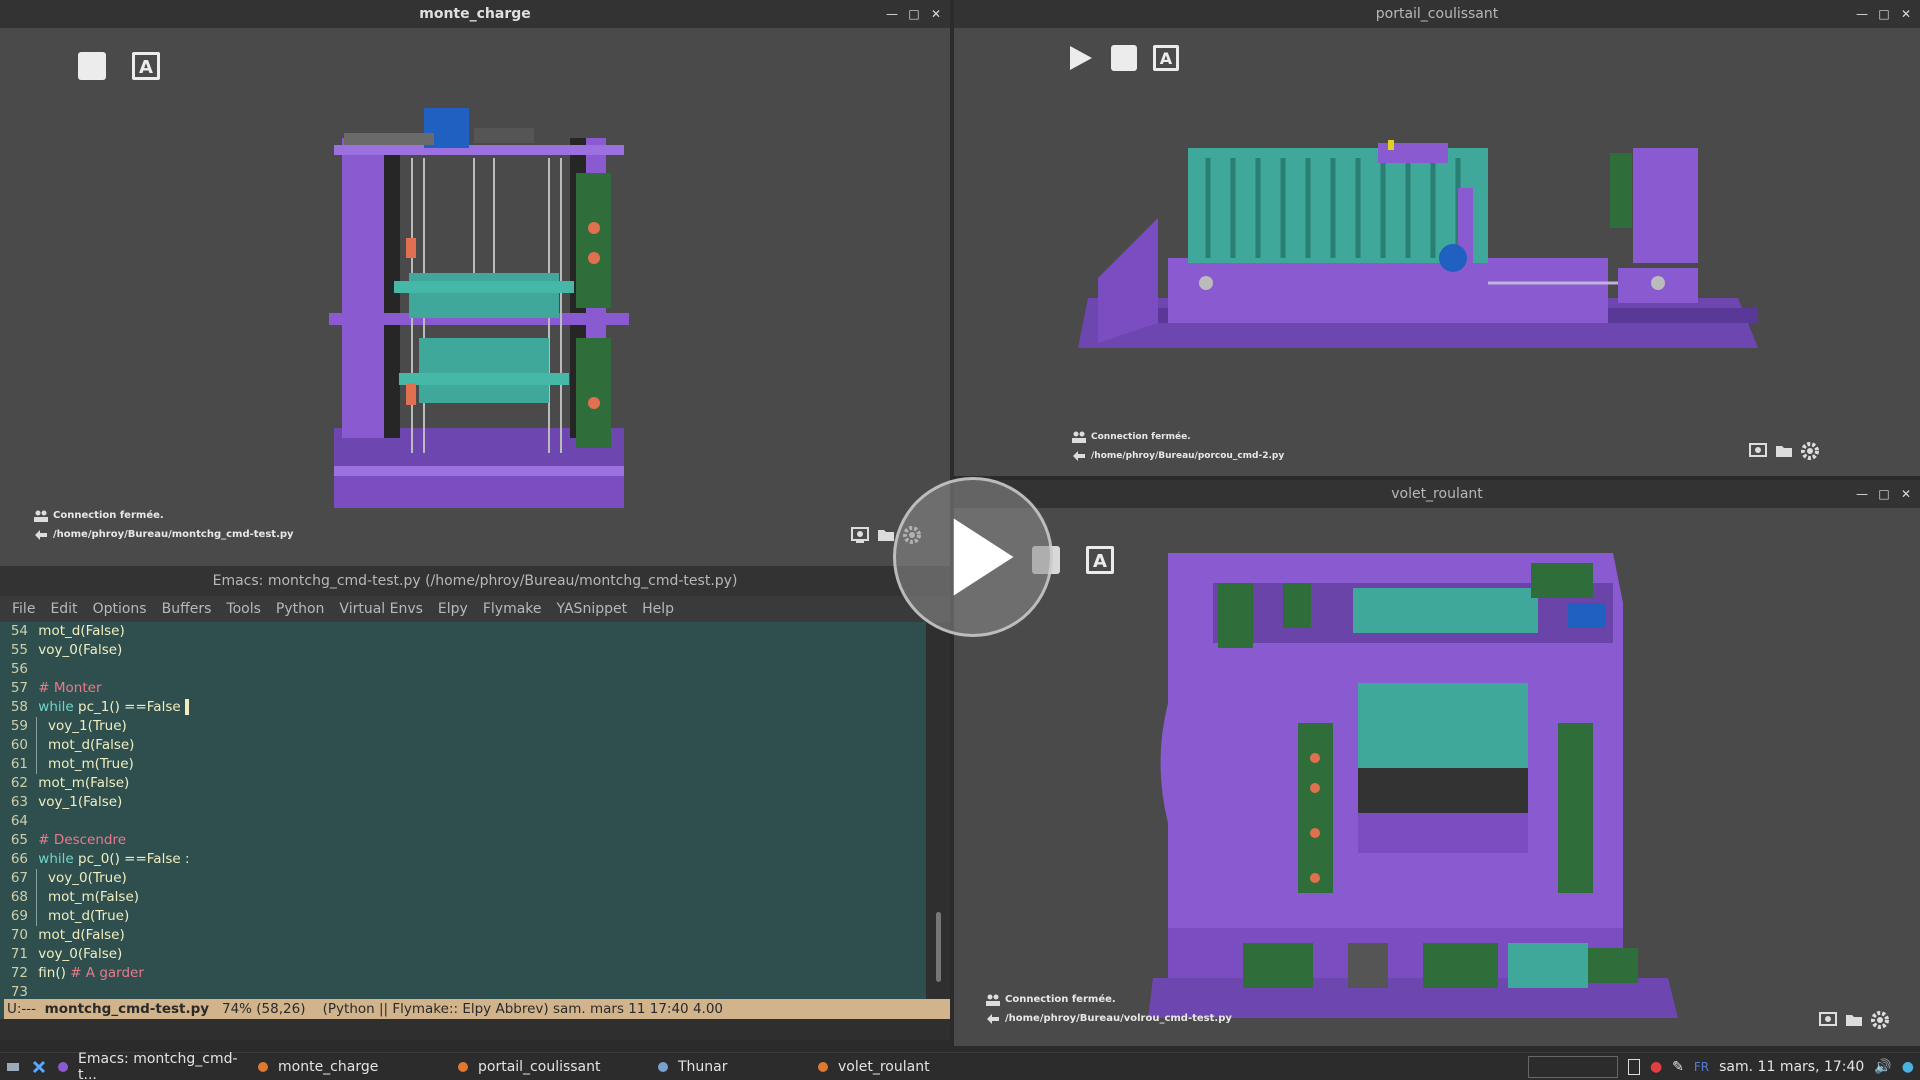 The width and height of the screenshot is (1920, 1080). I want to click on code-token: mot_d(False), so click(91, 745).